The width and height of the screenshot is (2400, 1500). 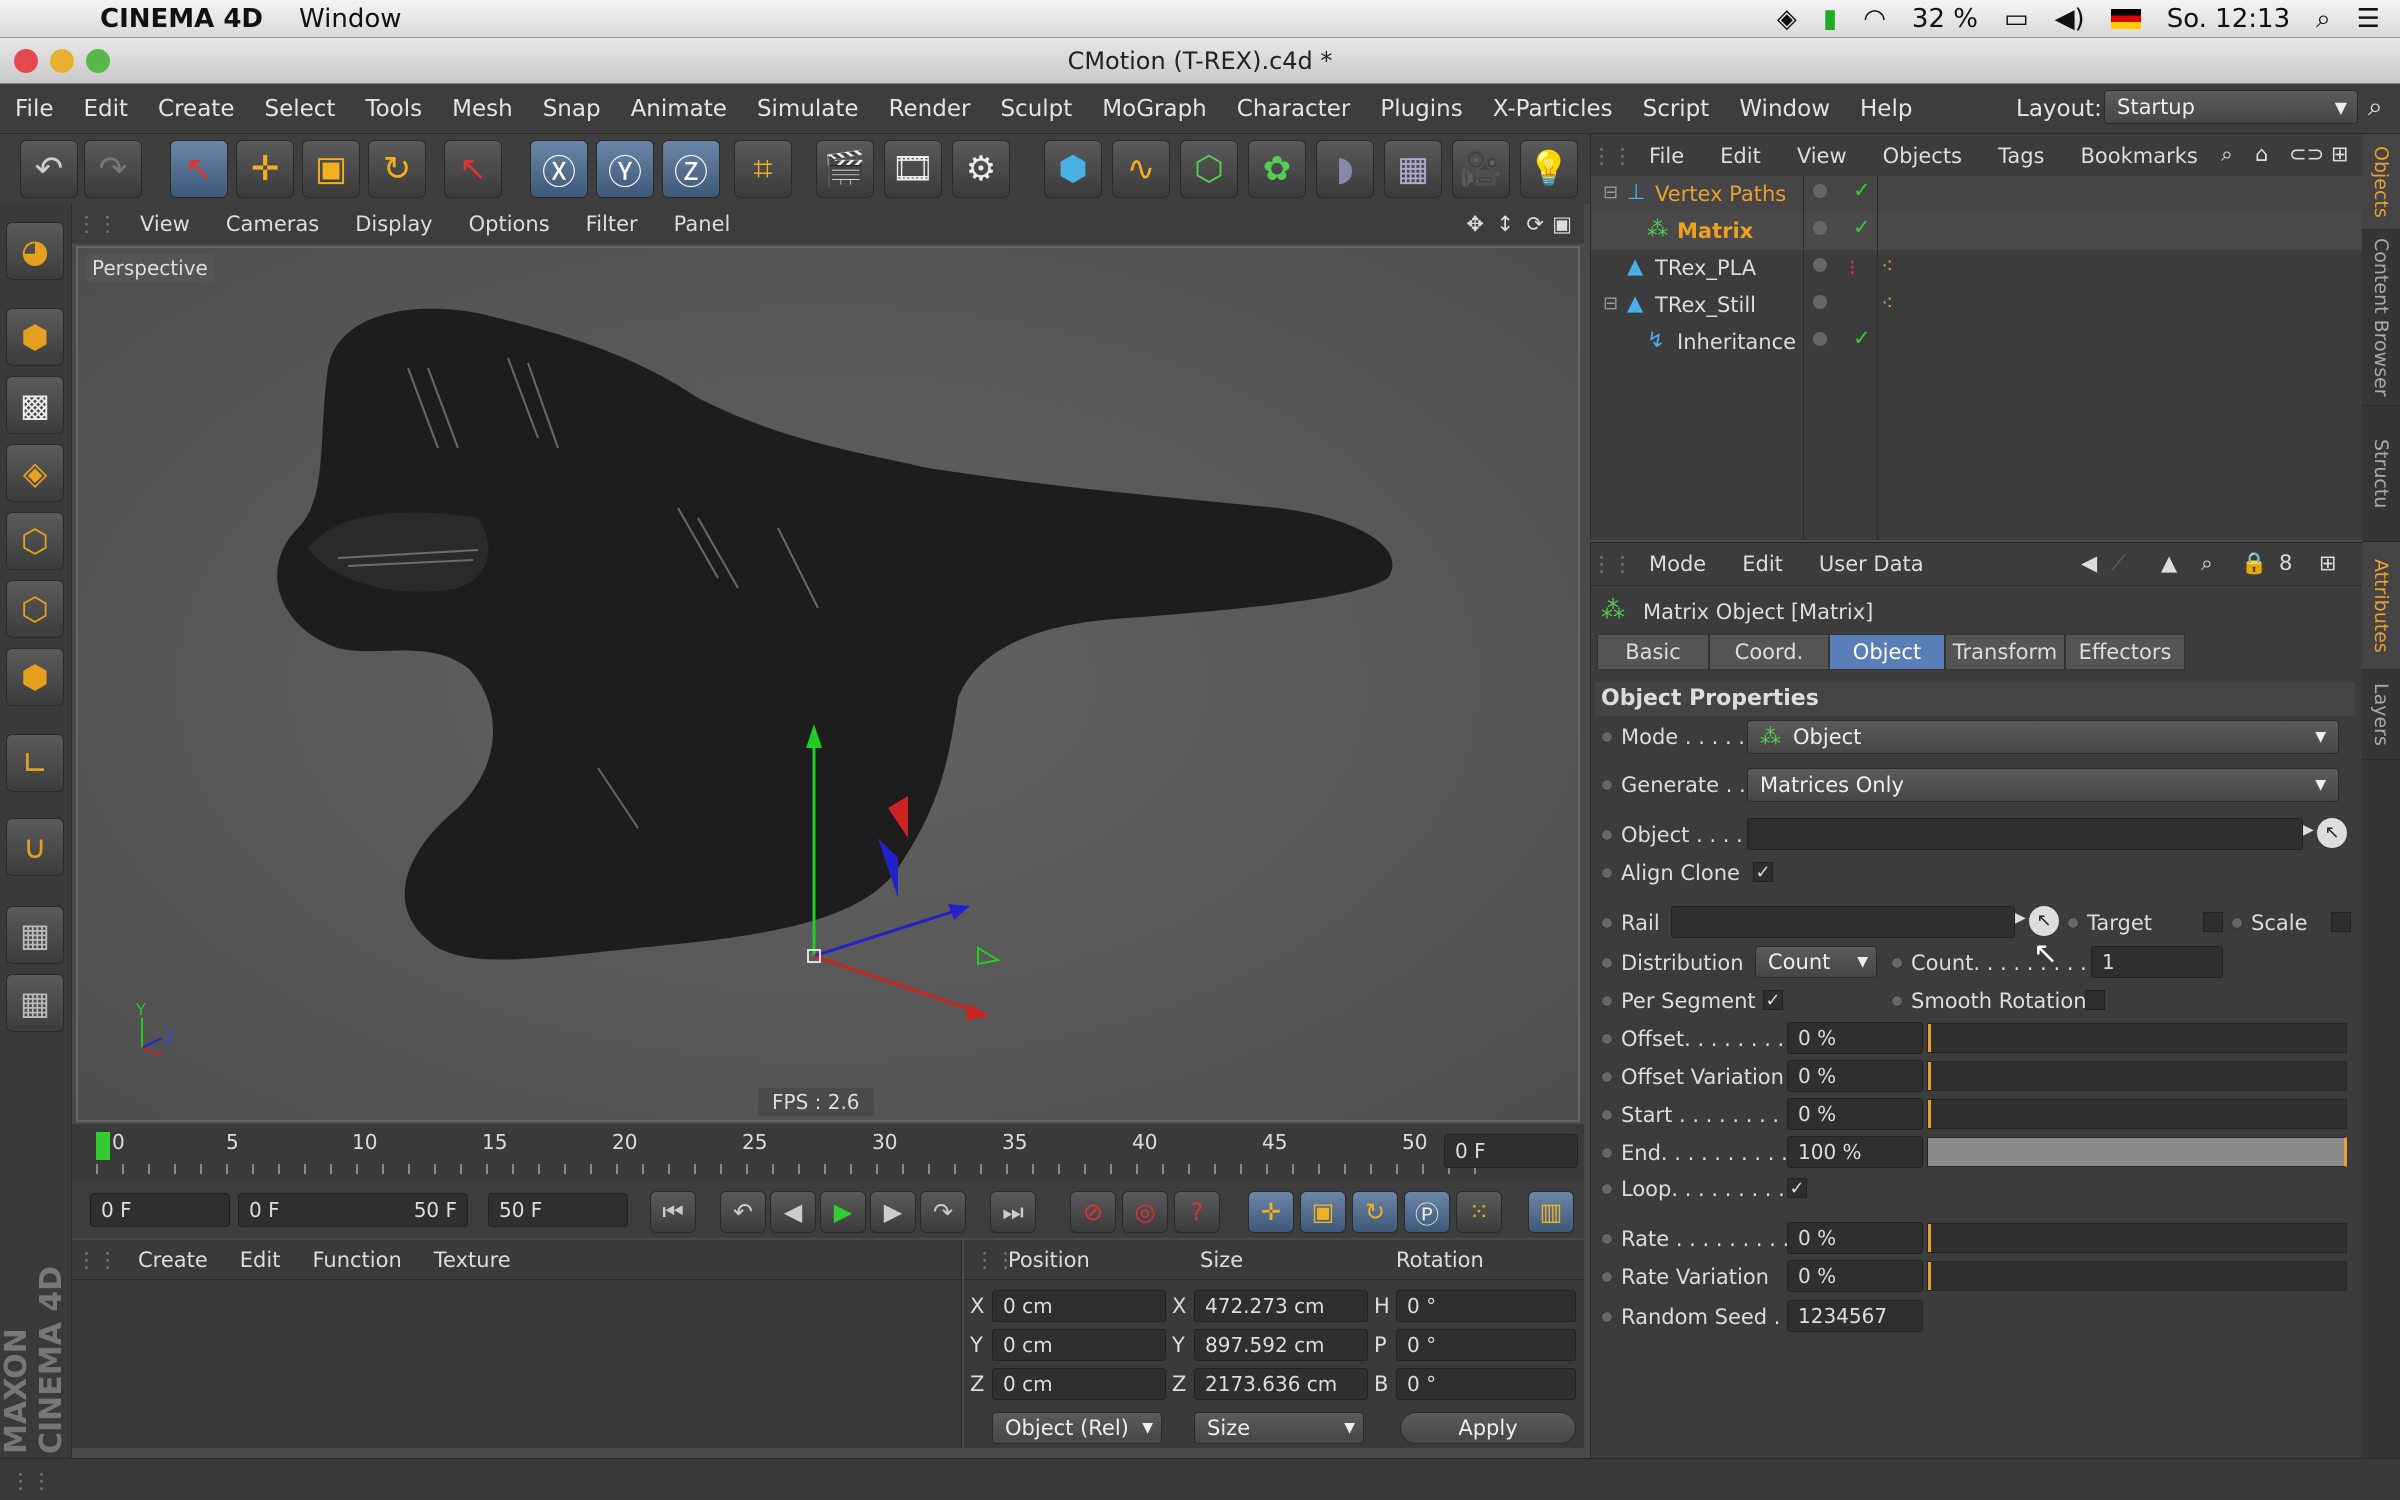 What do you see at coordinates (1871, 564) in the screenshot?
I see `attribute-menu-item: User Data` at bounding box center [1871, 564].